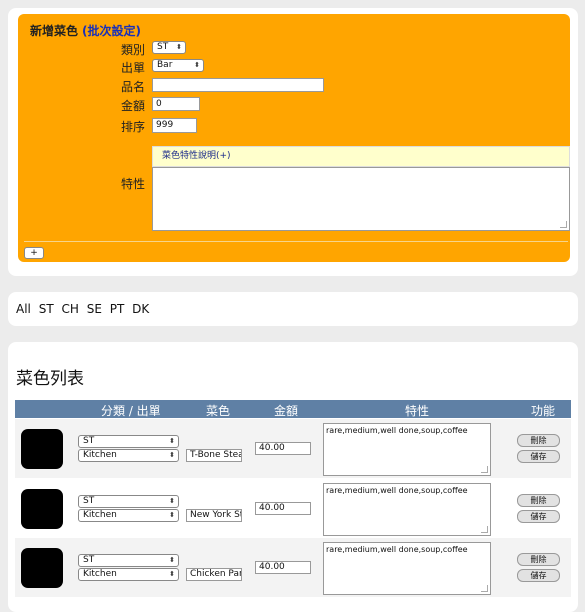 This screenshot has width=585, height=612. What do you see at coordinates (140, 309) in the screenshot?
I see `filter-dk: DK` at bounding box center [140, 309].